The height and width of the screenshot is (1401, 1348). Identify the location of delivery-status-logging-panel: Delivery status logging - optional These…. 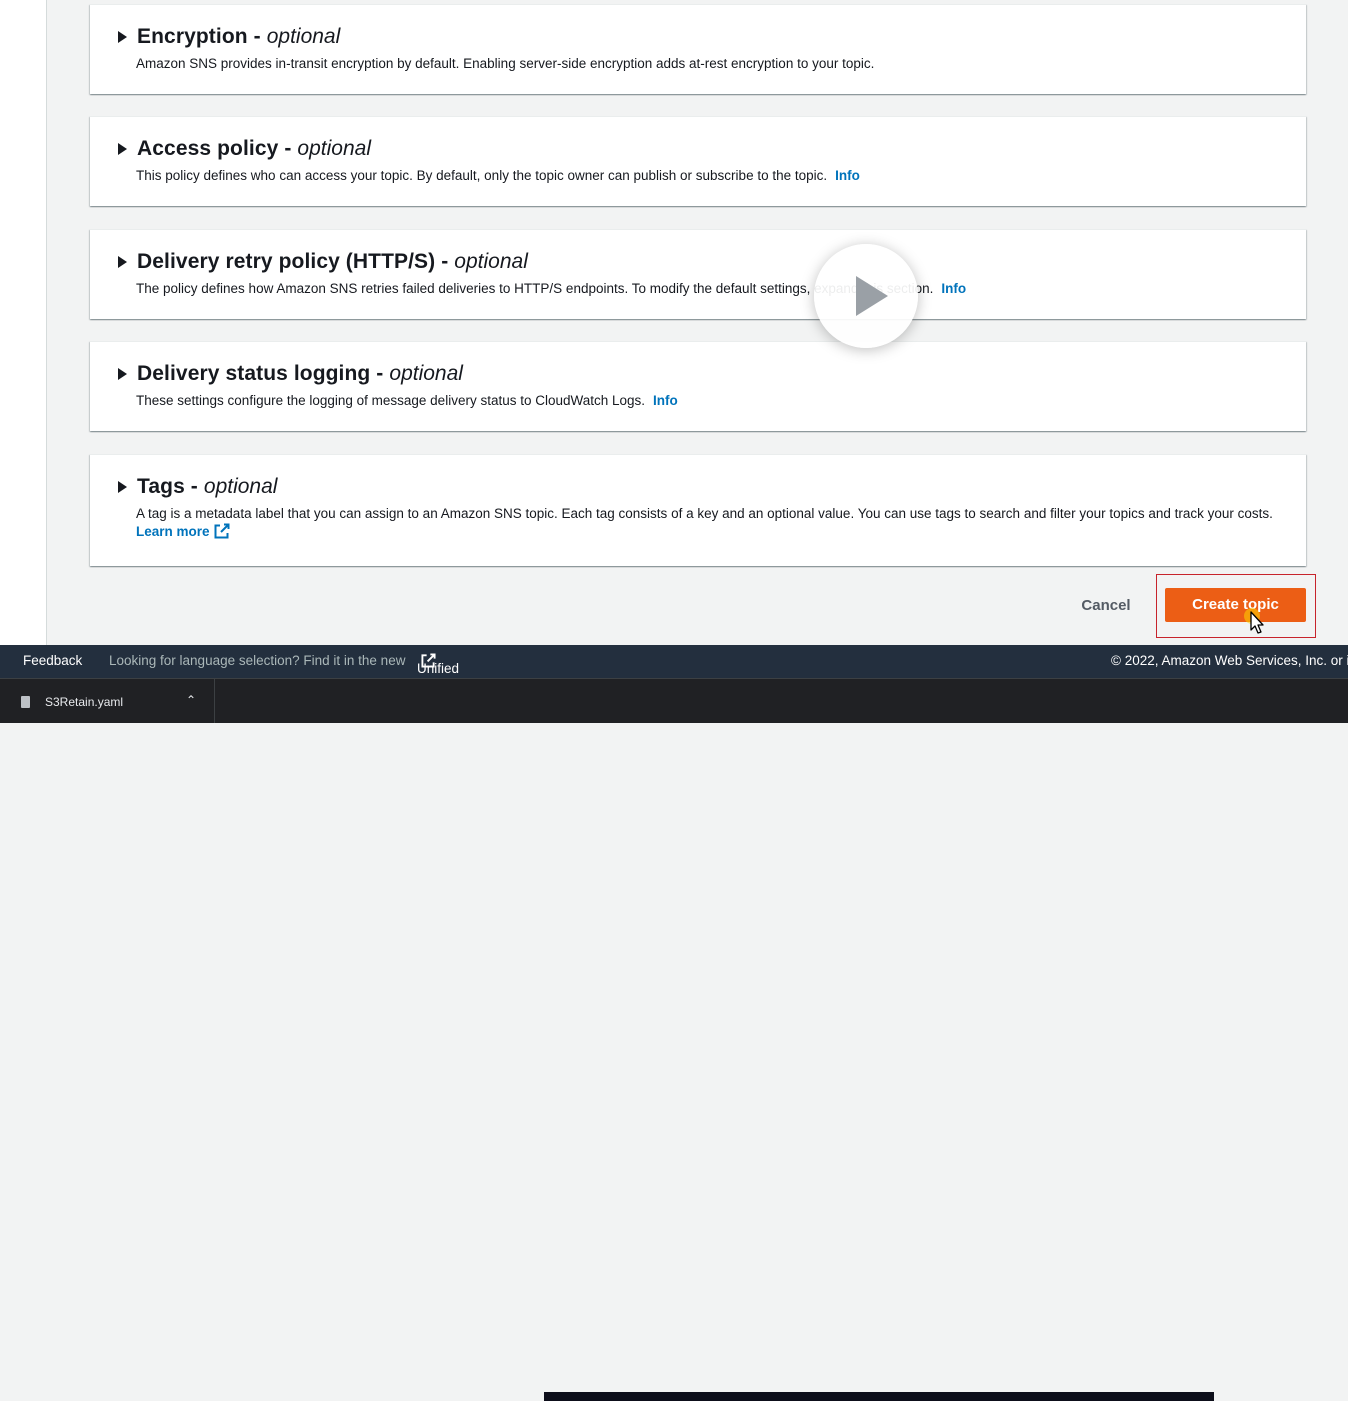
(698, 386).